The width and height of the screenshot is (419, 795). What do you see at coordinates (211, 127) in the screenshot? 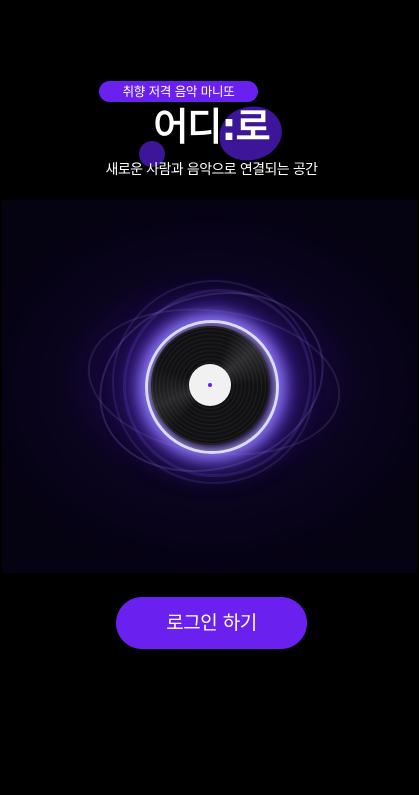
I see `app-title: 어디:로` at bounding box center [211, 127].